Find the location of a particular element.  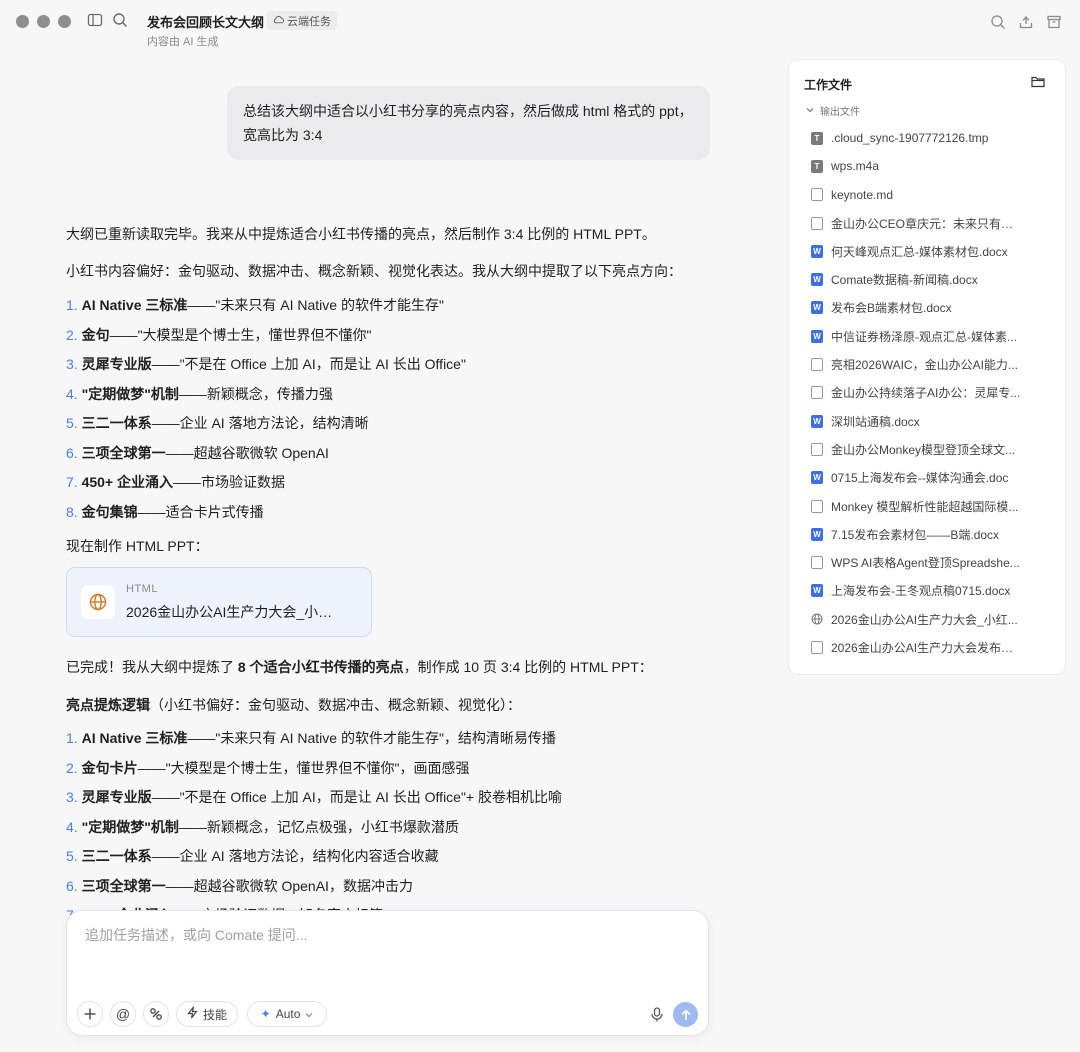

output-files-section: 输出文件 is located at coordinates (833, 110).